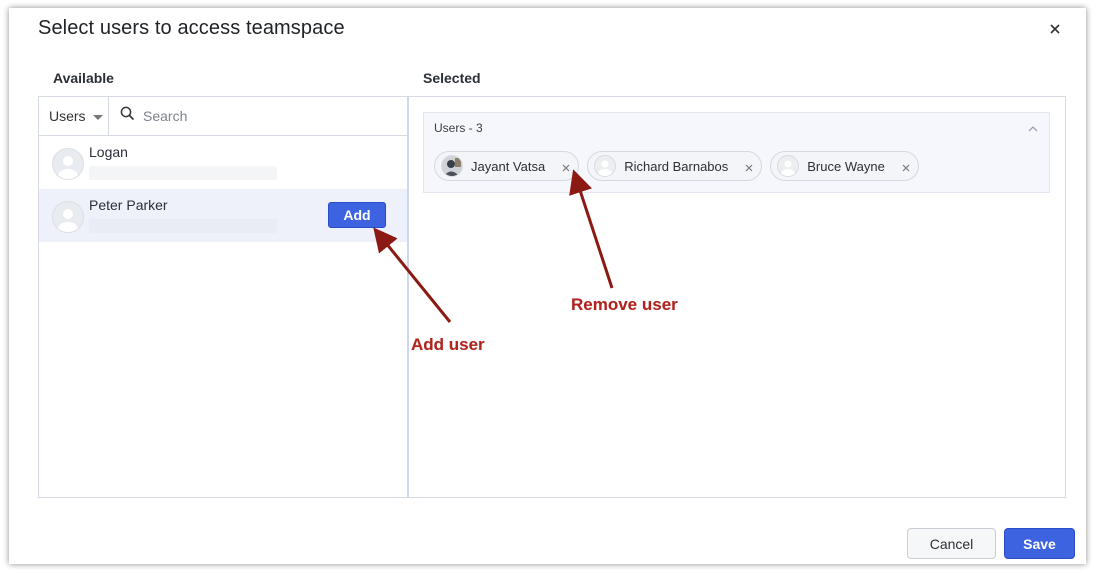 The width and height of the screenshot is (1096, 573). I want to click on available-label: Available, so click(83, 78).